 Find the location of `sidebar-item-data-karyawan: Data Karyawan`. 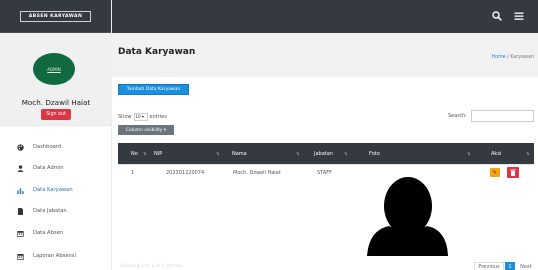

sidebar-item-data-karyawan: Data Karyawan is located at coordinates (56, 190).